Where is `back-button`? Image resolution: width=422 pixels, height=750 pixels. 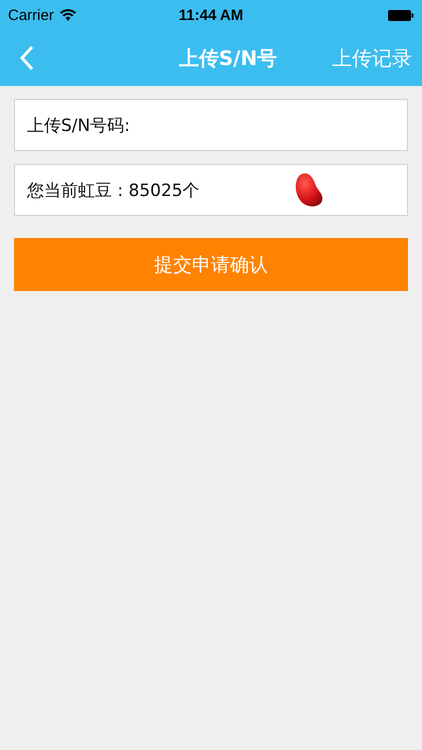 back-button is located at coordinates (27, 58).